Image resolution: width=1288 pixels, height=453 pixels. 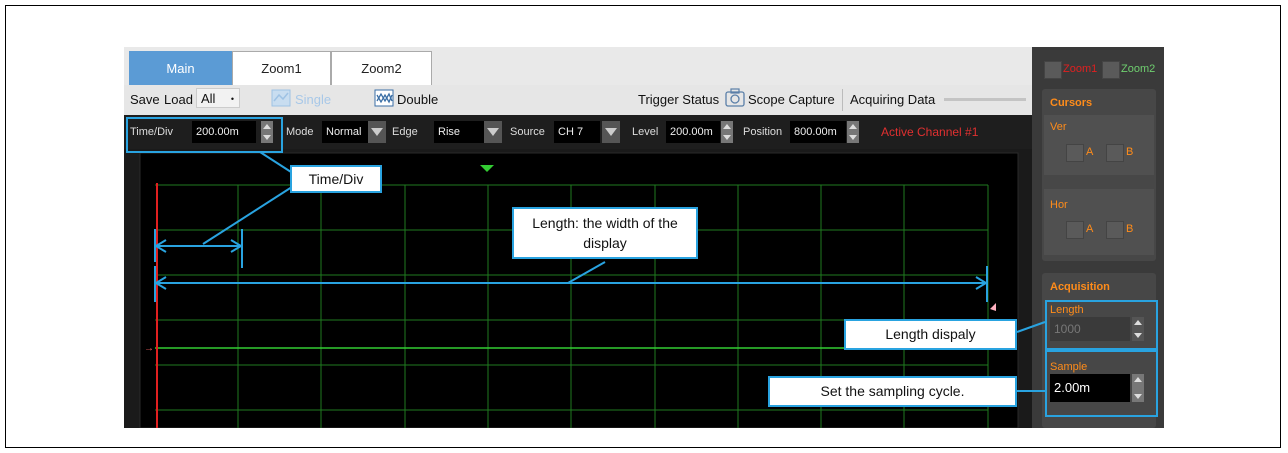 I want to click on mode-select: Normal, so click(x=345, y=132).